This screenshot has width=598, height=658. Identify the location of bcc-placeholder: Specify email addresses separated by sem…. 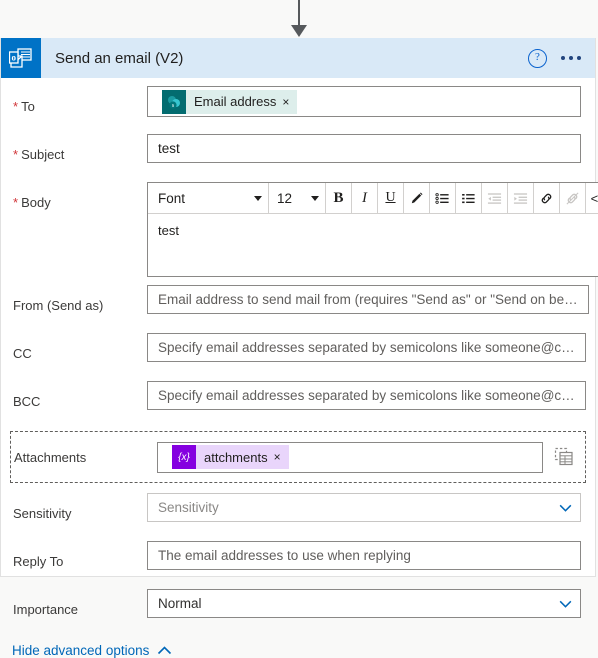
(366, 395).